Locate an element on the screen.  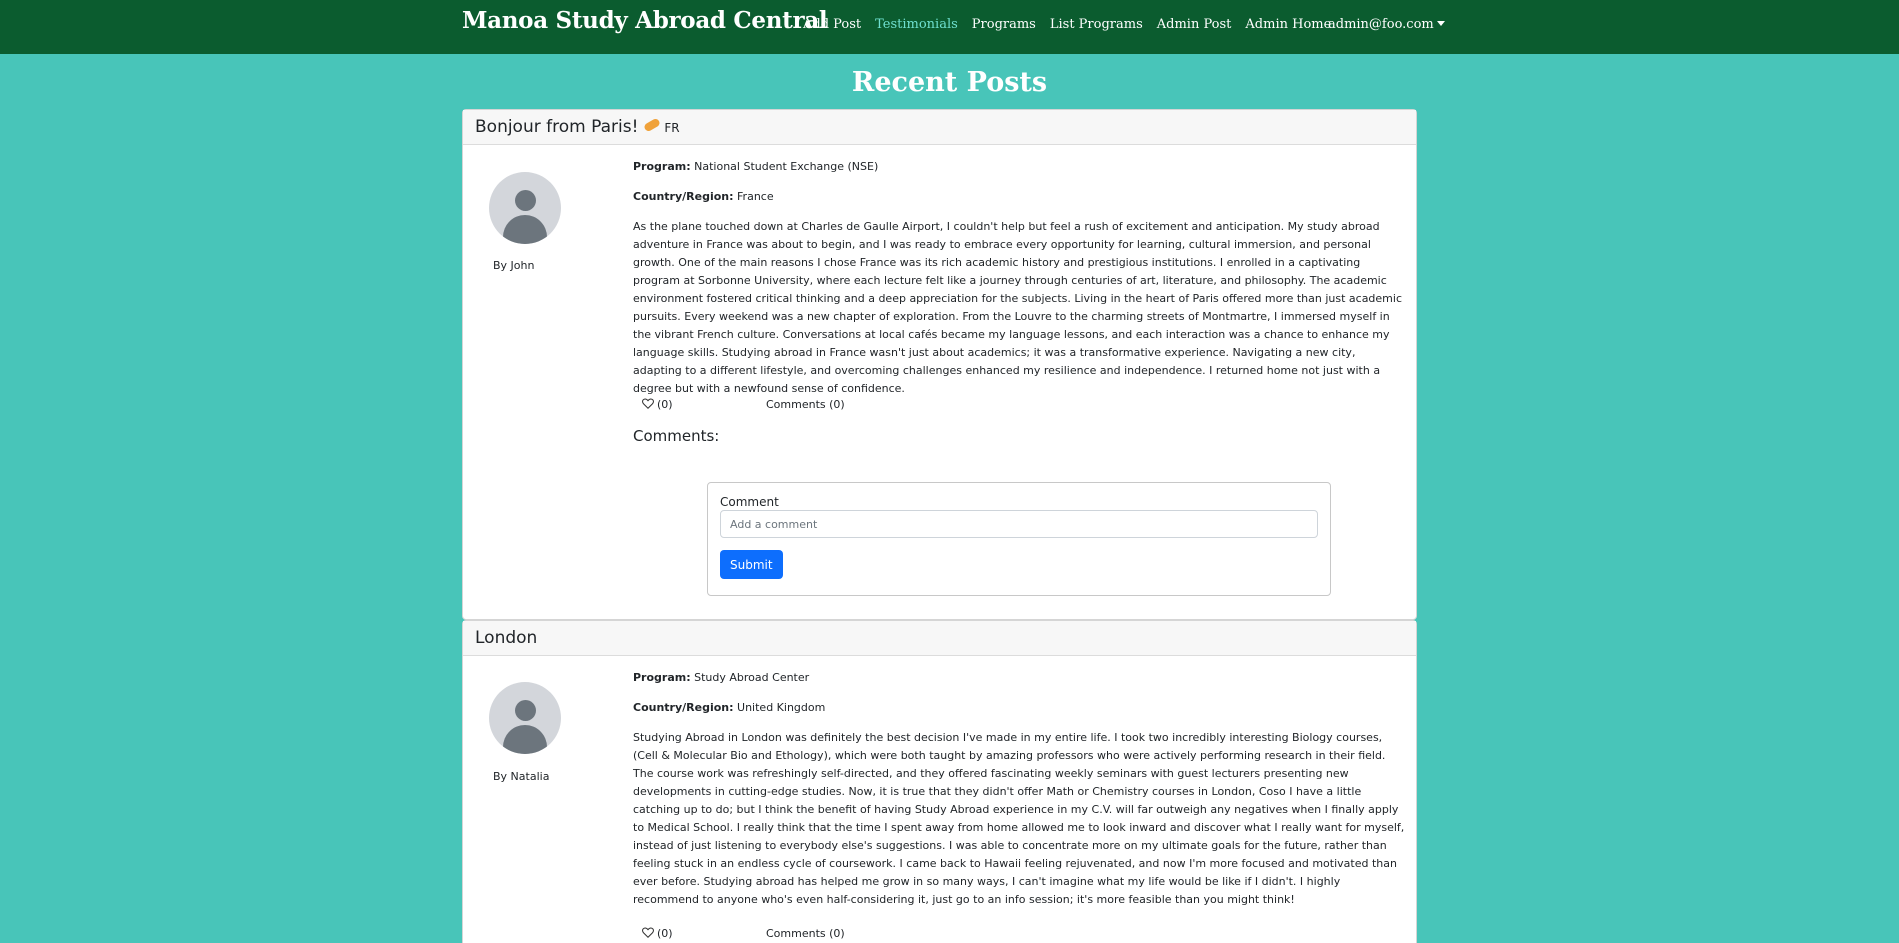
program-row: Program: National Student Exchange (NSE) is located at coordinates (756, 166).